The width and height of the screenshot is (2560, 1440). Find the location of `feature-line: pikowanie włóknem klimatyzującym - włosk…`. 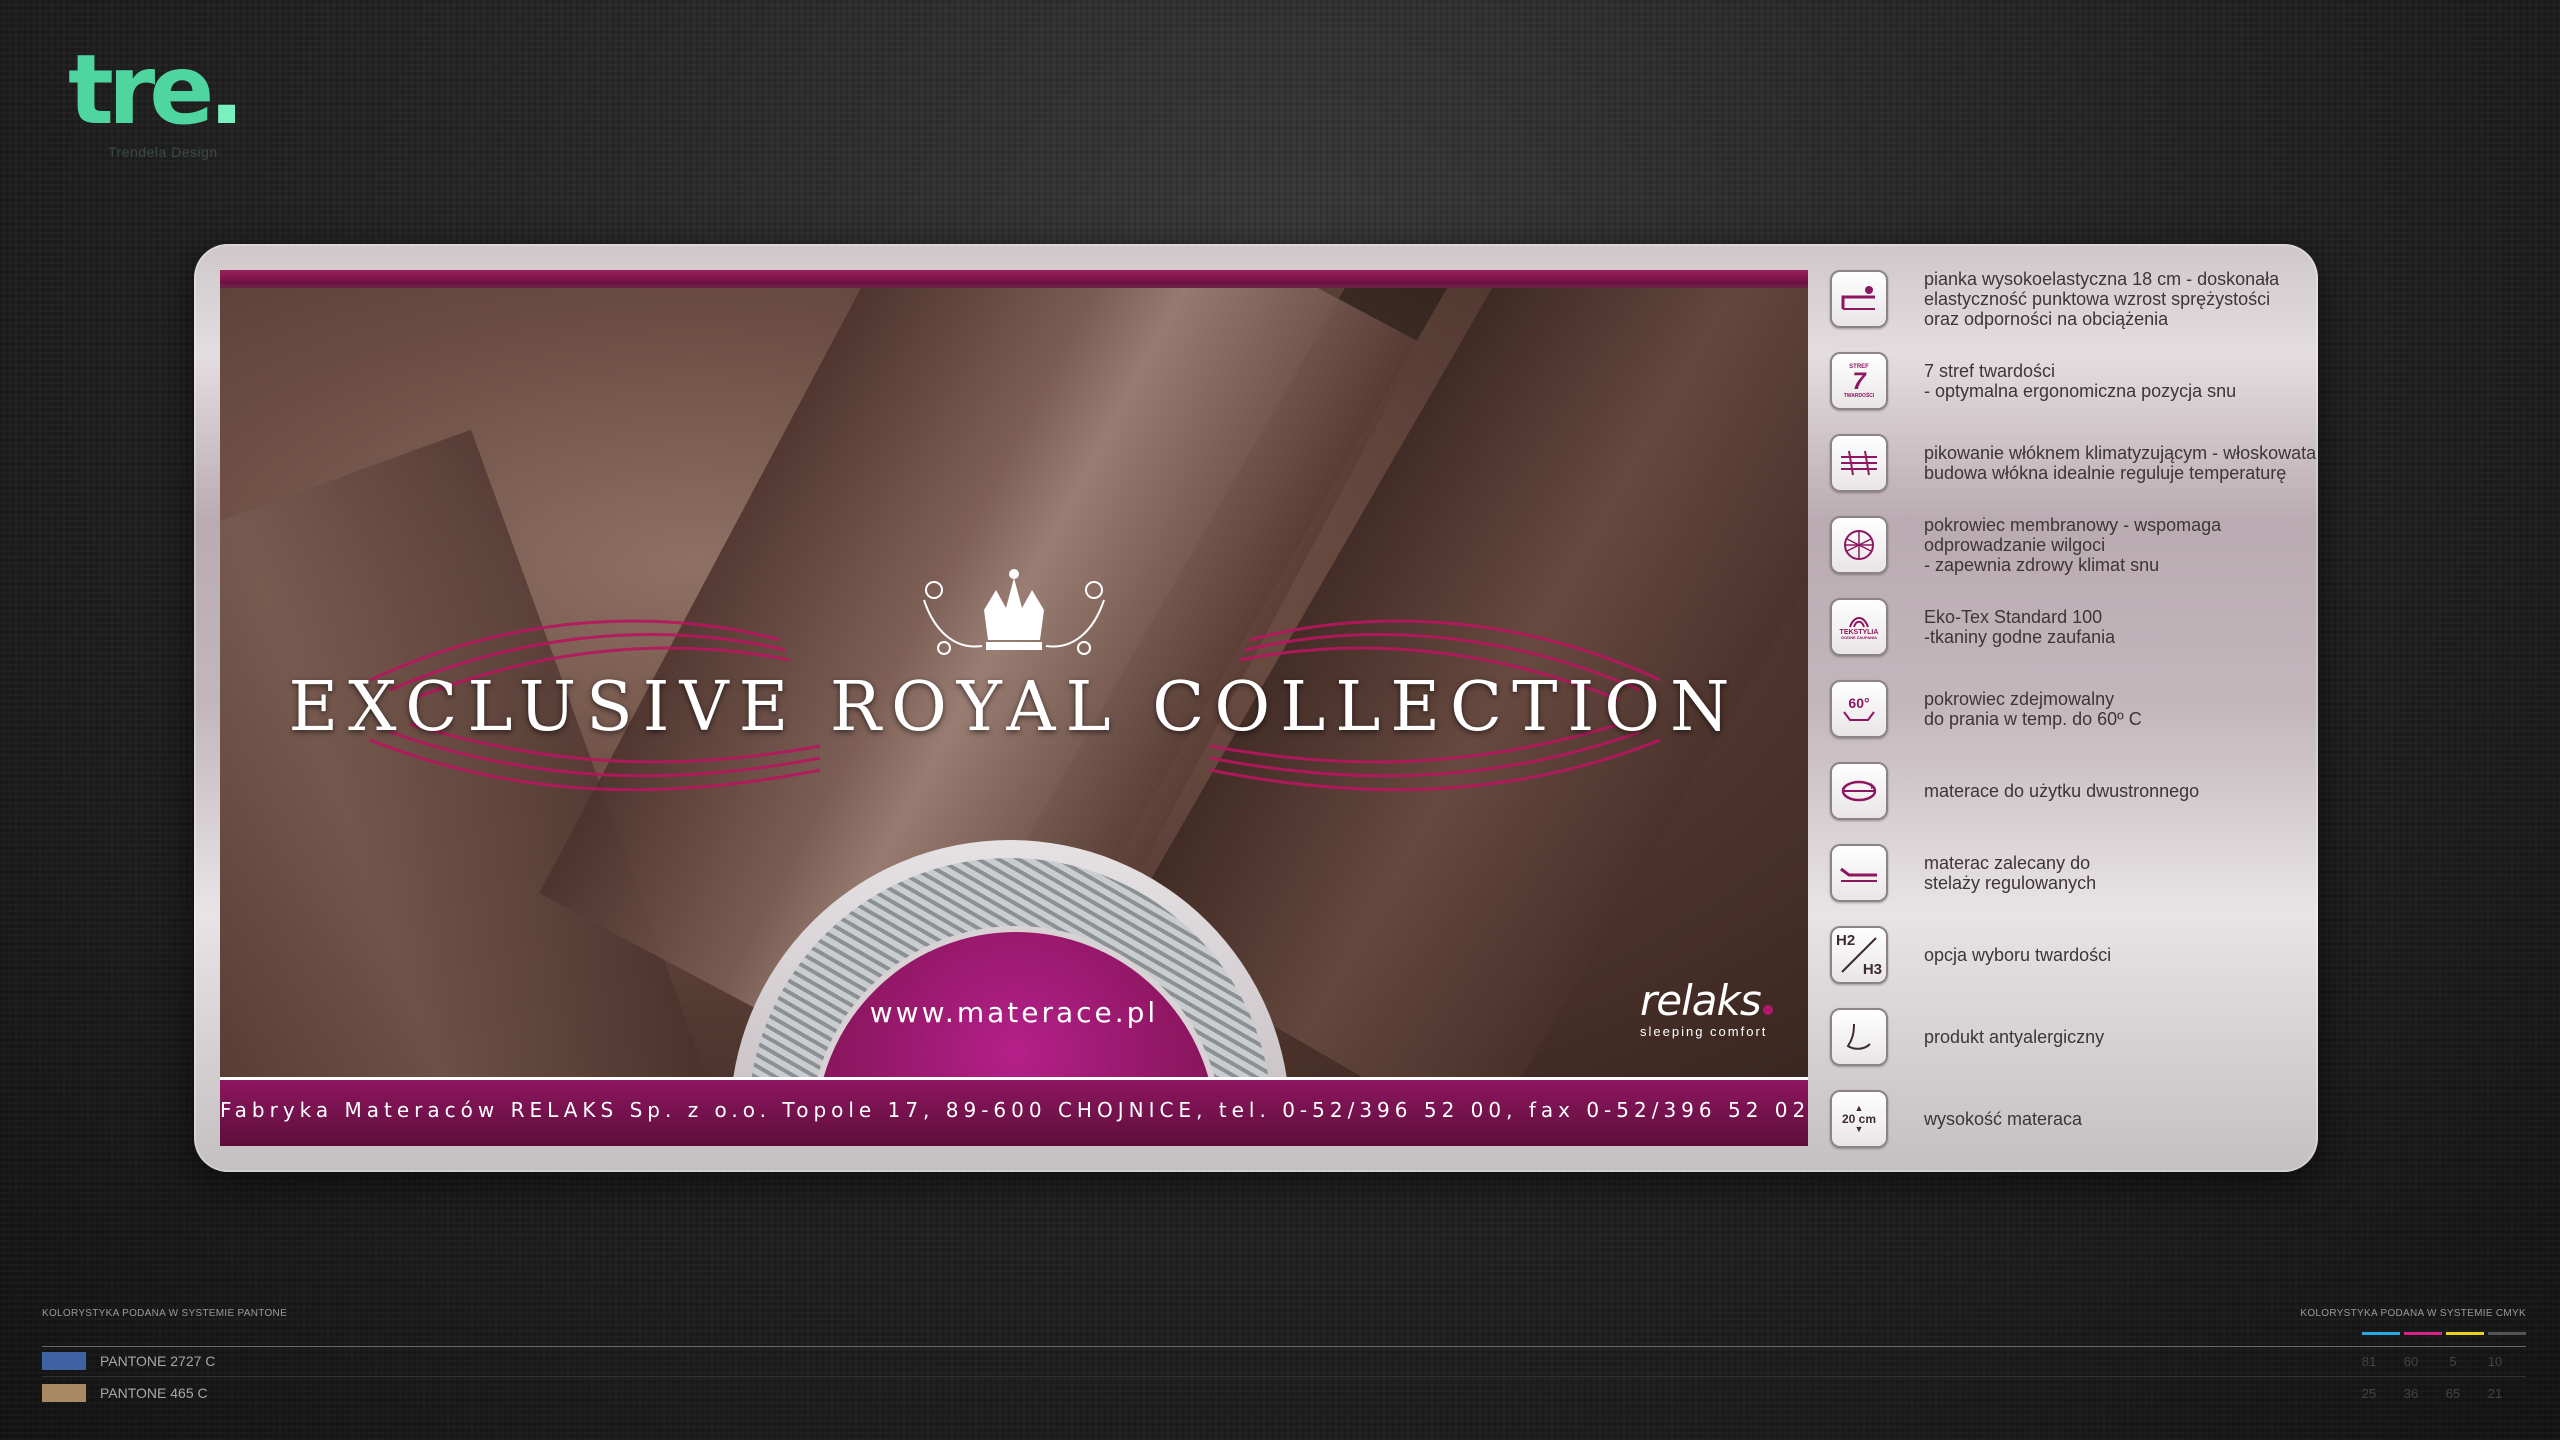

feature-line: pikowanie włóknem klimatyzującym - włosk… is located at coordinates (2120, 453).